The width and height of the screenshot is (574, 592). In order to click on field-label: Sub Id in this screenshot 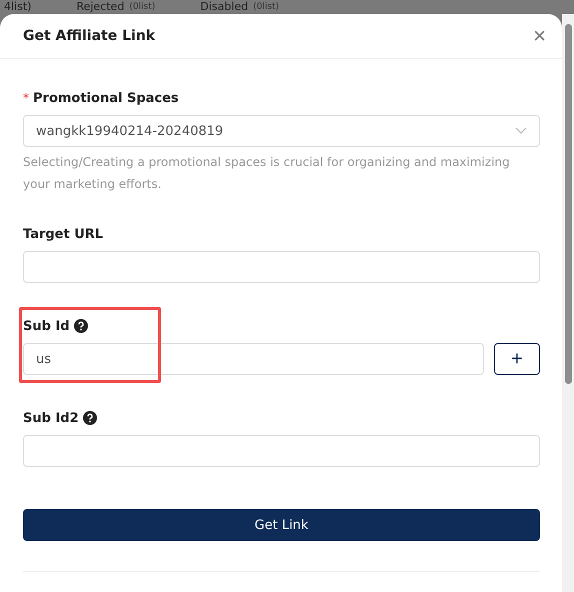, I will do `click(46, 326)`.